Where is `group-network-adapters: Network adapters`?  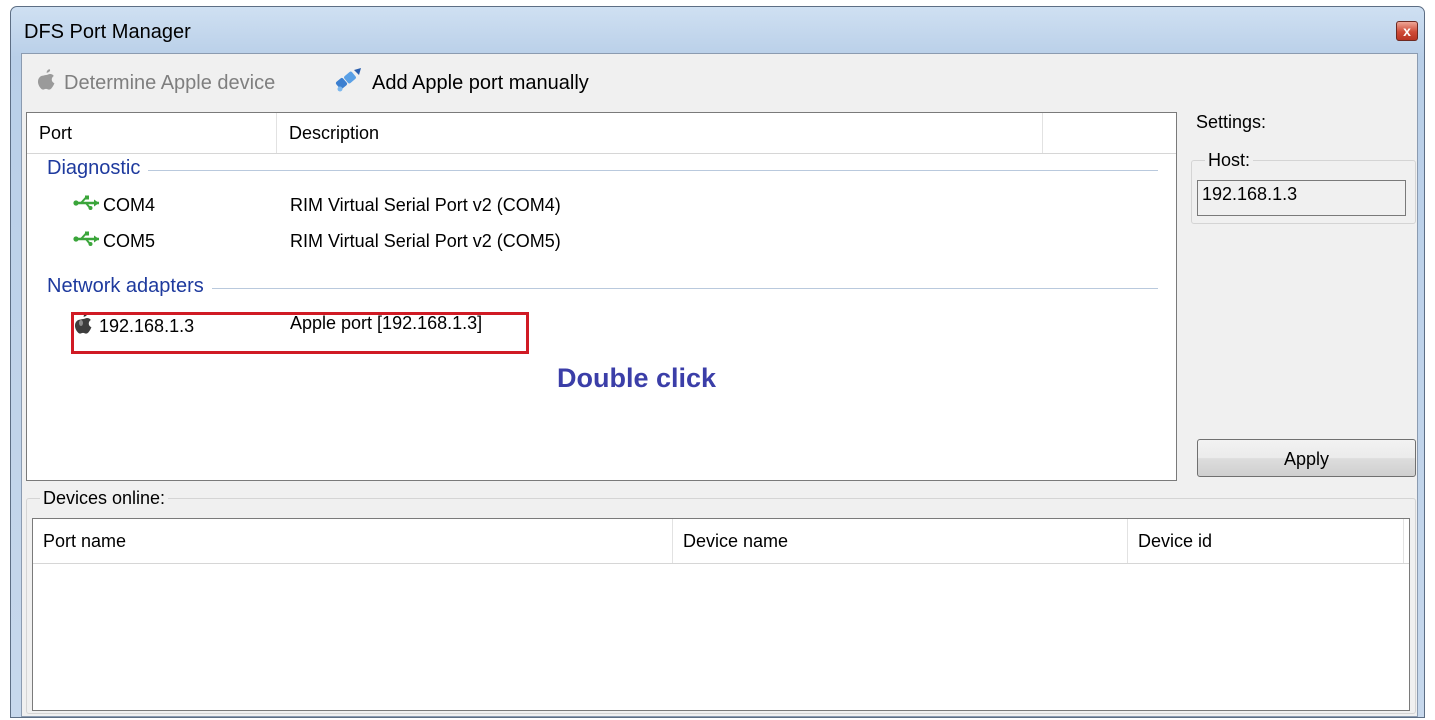 group-network-adapters: Network adapters is located at coordinates (602, 288).